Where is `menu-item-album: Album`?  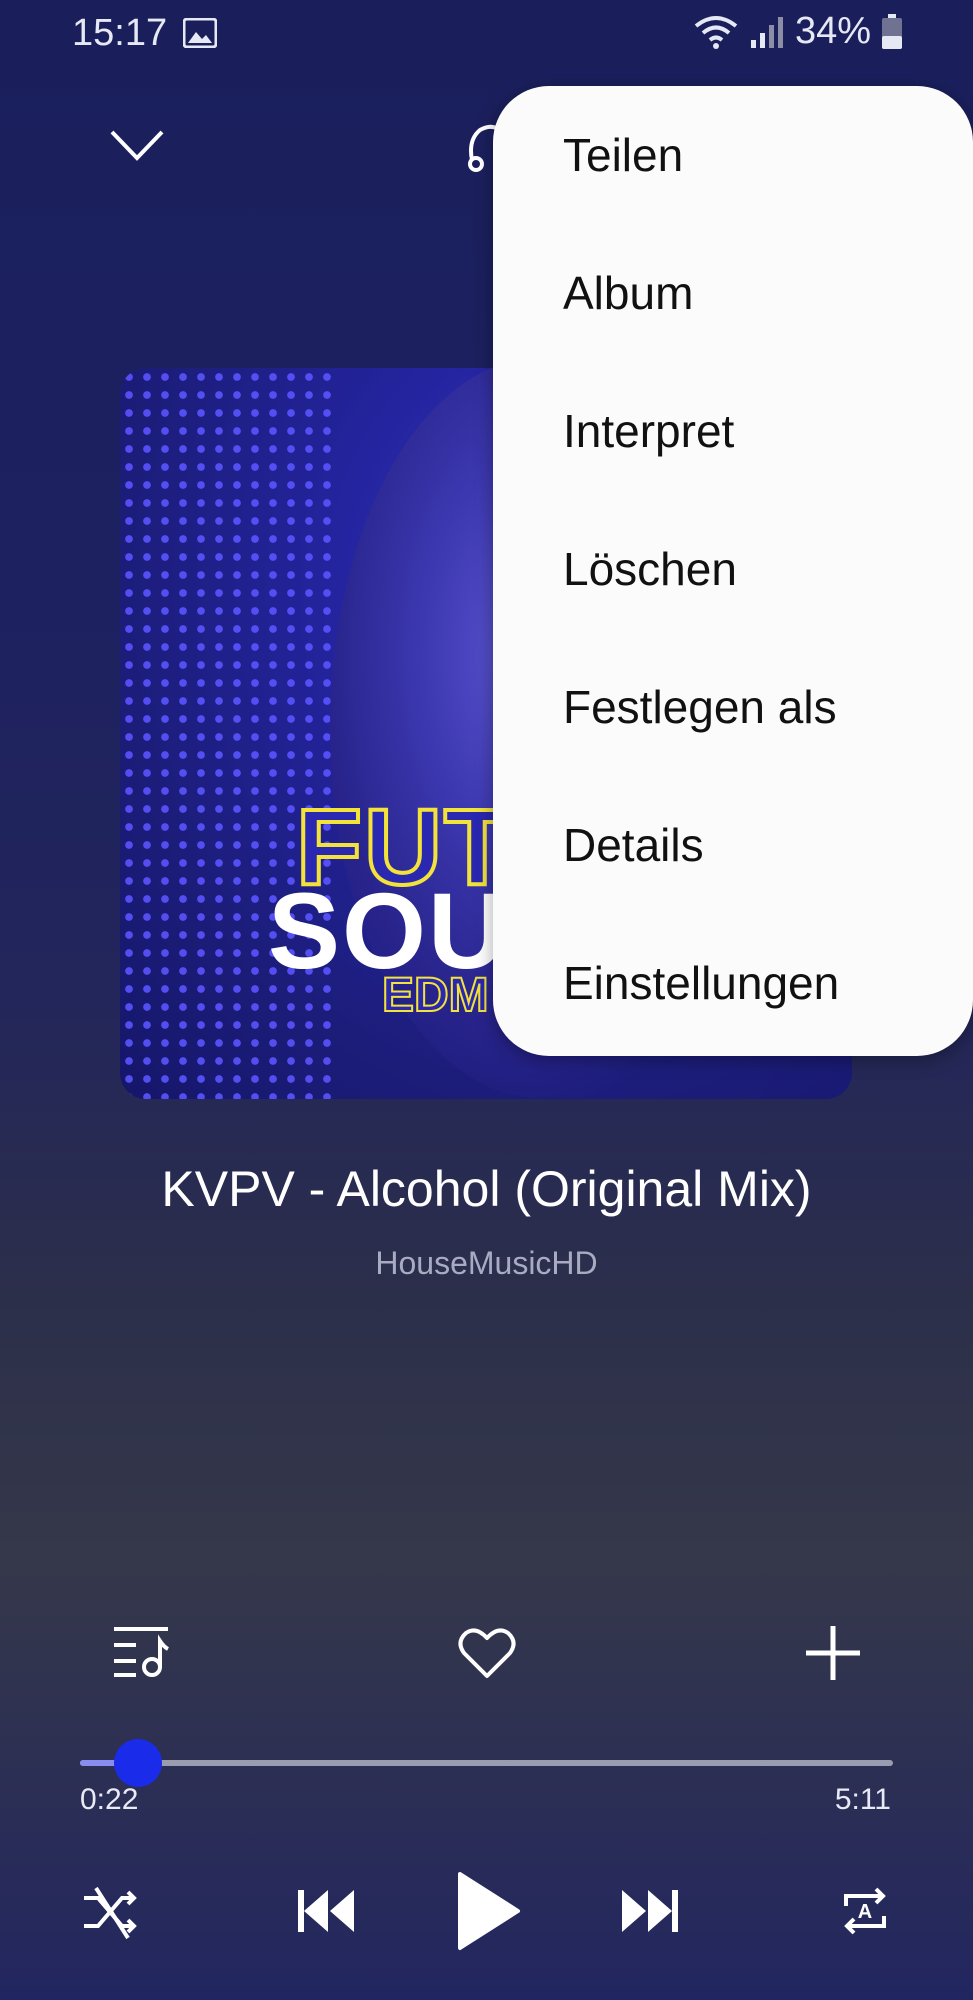 menu-item-album: Album is located at coordinates (628, 293).